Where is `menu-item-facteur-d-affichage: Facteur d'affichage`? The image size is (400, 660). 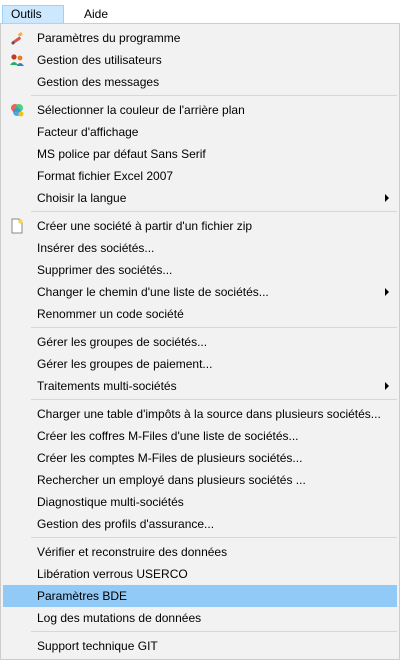
menu-item-facteur-d-affichage: Facteur d'affichage is located at coordinates (200, 132).